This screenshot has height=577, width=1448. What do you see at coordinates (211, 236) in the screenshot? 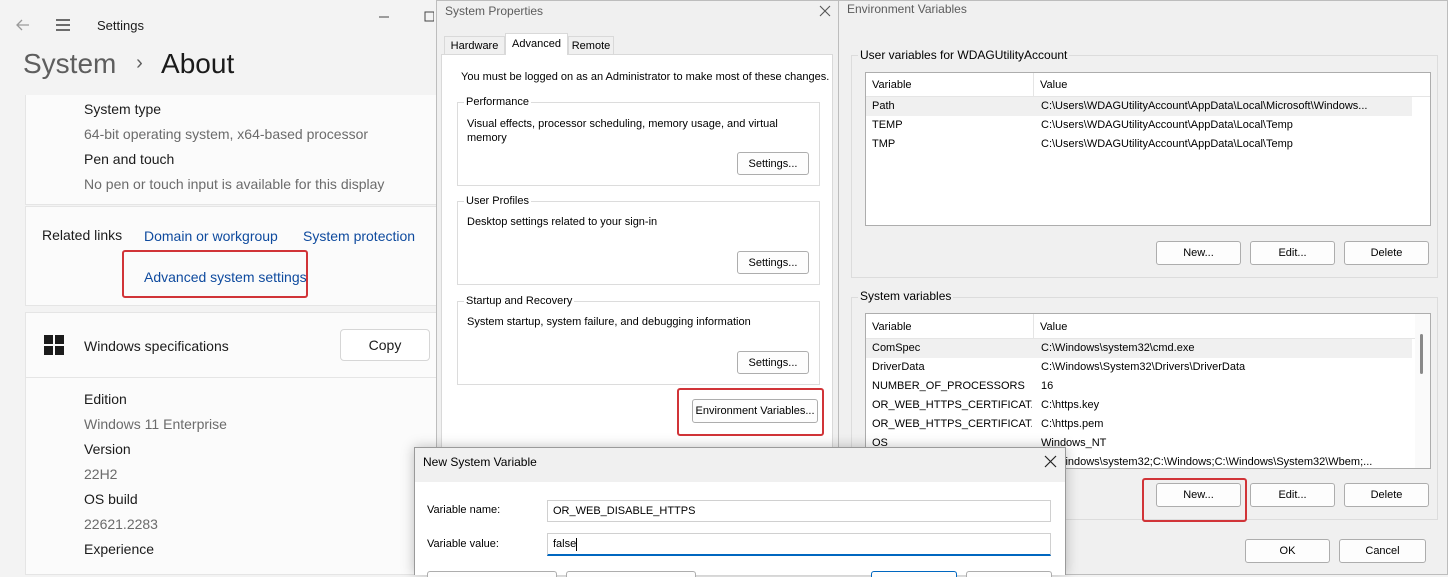
I see `domain-workgroup-link: Domain or workgroup` at bounding box center [211, 236].